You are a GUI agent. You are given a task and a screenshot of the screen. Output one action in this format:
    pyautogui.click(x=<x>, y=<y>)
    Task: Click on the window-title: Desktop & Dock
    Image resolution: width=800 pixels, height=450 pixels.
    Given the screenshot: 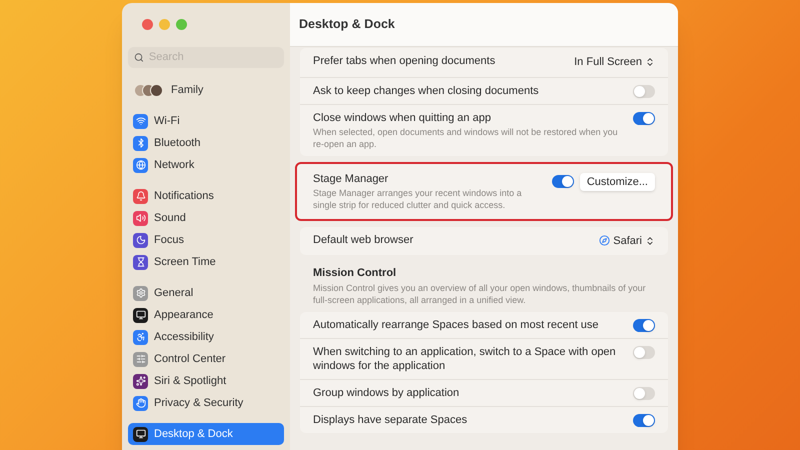 What is the action you would take?
    pyautogui.click(x=347, y=25)
    